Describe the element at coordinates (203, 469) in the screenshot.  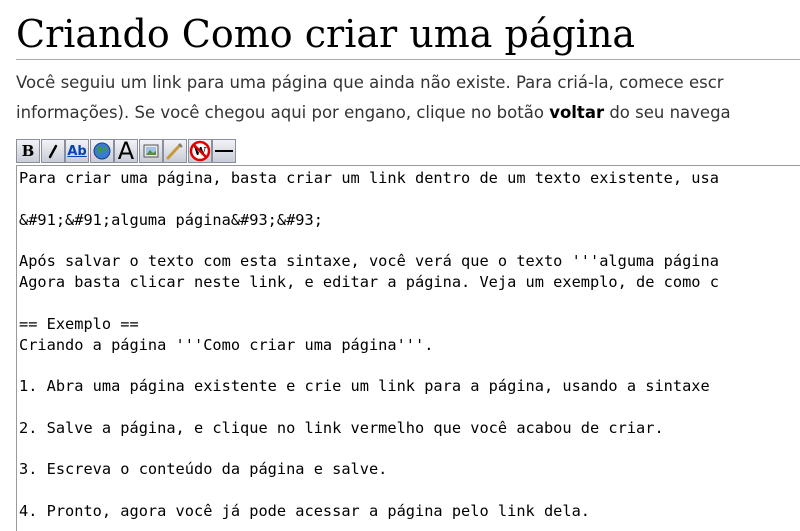
I see `editor-line: 3. Escreva o conteúdo da página e salve.` at that location.